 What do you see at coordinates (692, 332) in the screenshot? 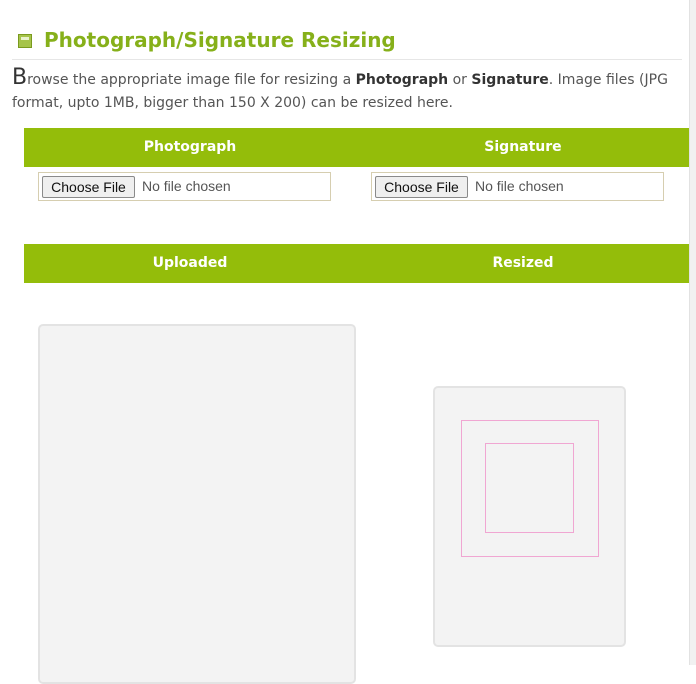
I see `page-scrollbar` at bounding box center [692, 332].